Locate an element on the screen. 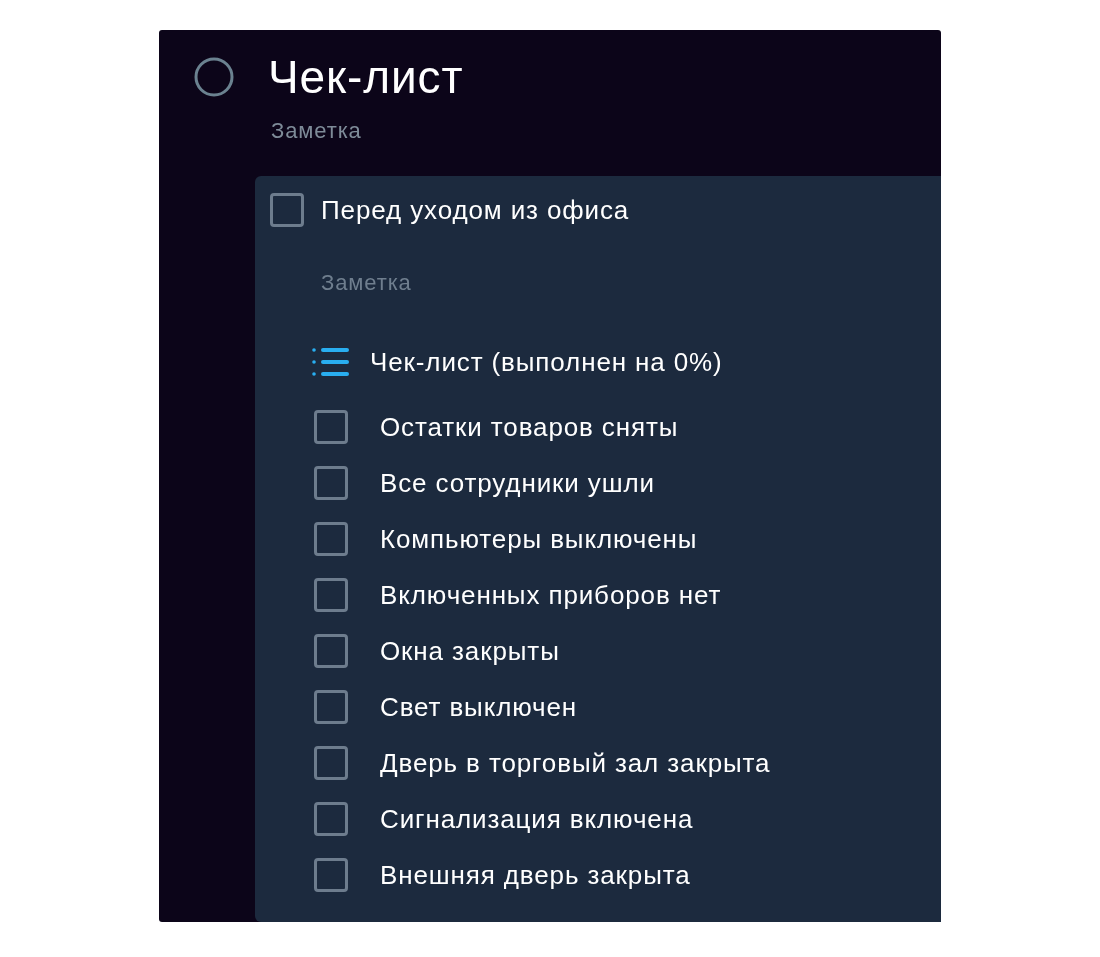 The image size is (1100, 957). checklist-item-label: Внешняя дверь закрыта is located at coordinates (535, 875).